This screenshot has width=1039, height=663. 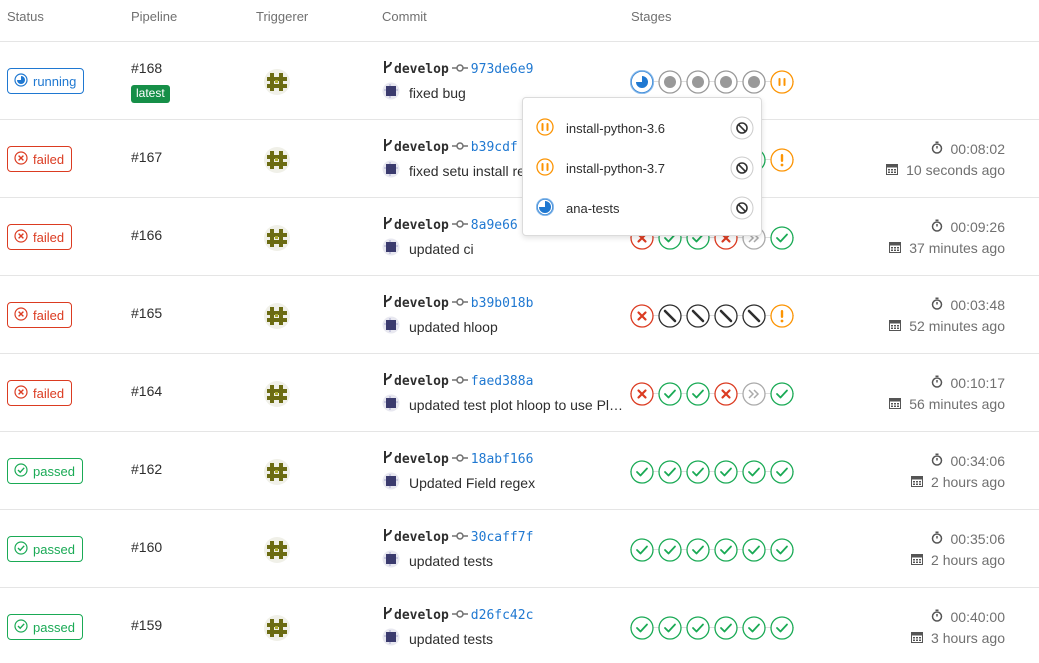 What do you see at coordinates (453, 327) in the screenshot?
I see `commit-message: updated hloop` at bounding box center [453, 327].